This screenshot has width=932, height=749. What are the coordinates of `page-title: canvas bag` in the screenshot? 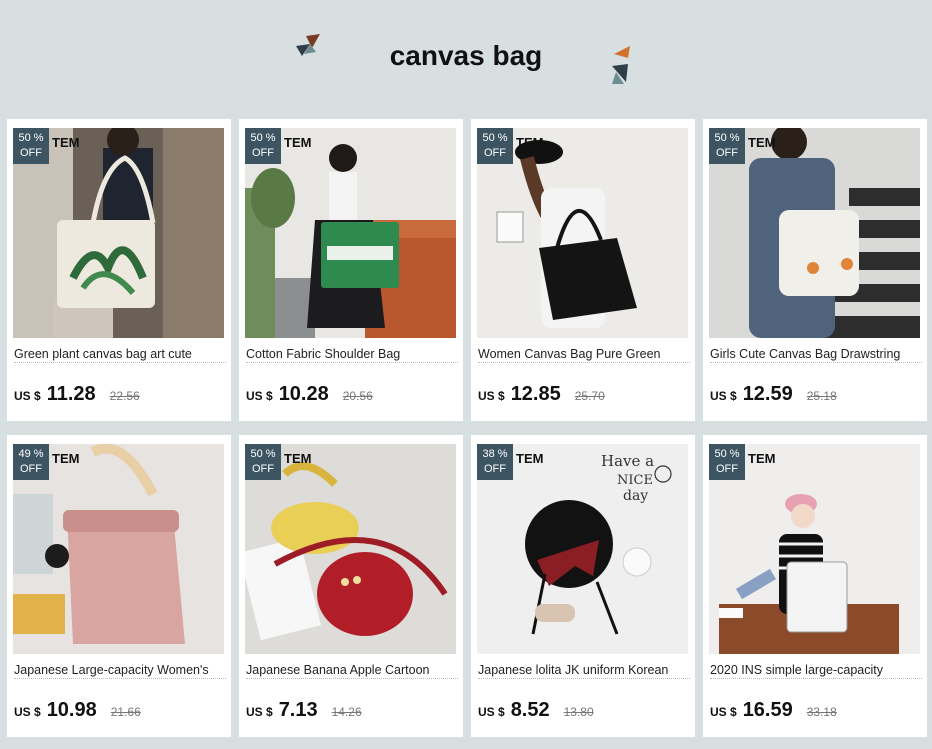 It's located at (466, 55).